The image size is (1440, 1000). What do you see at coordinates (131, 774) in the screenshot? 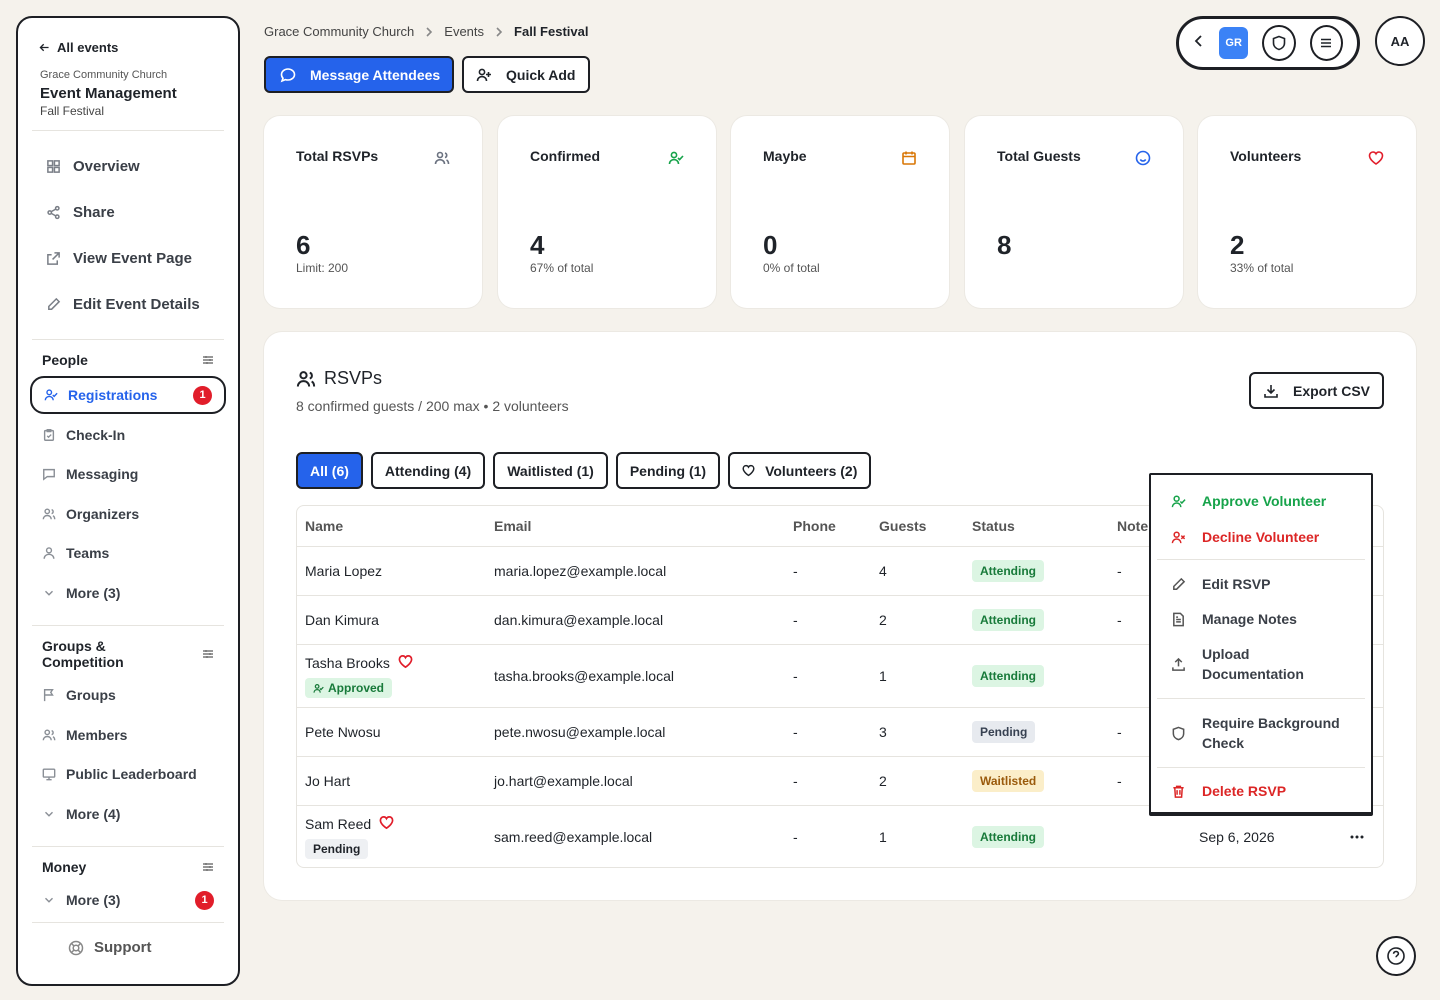
I see `nav-label: Public Leaderboard` at bounding box center [131, 774].